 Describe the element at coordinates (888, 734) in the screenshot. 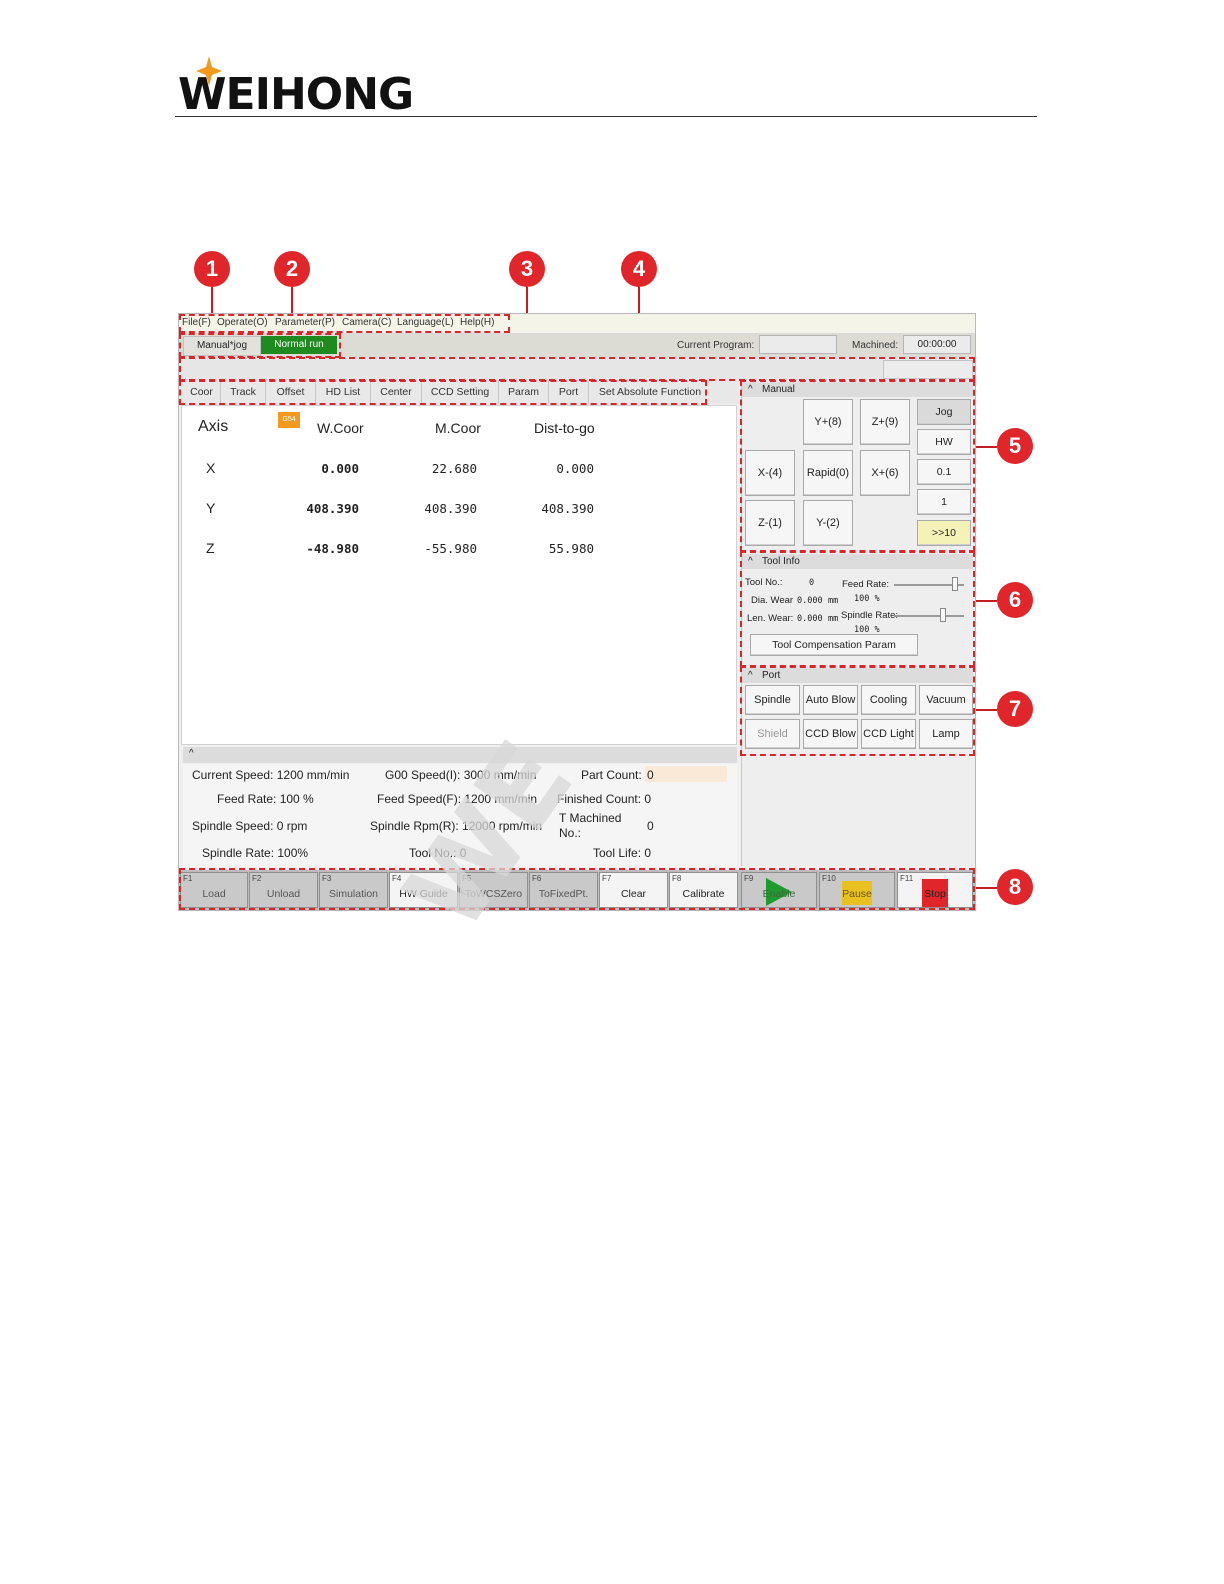

I see `ccd-light-button: CCD Light` at that location.